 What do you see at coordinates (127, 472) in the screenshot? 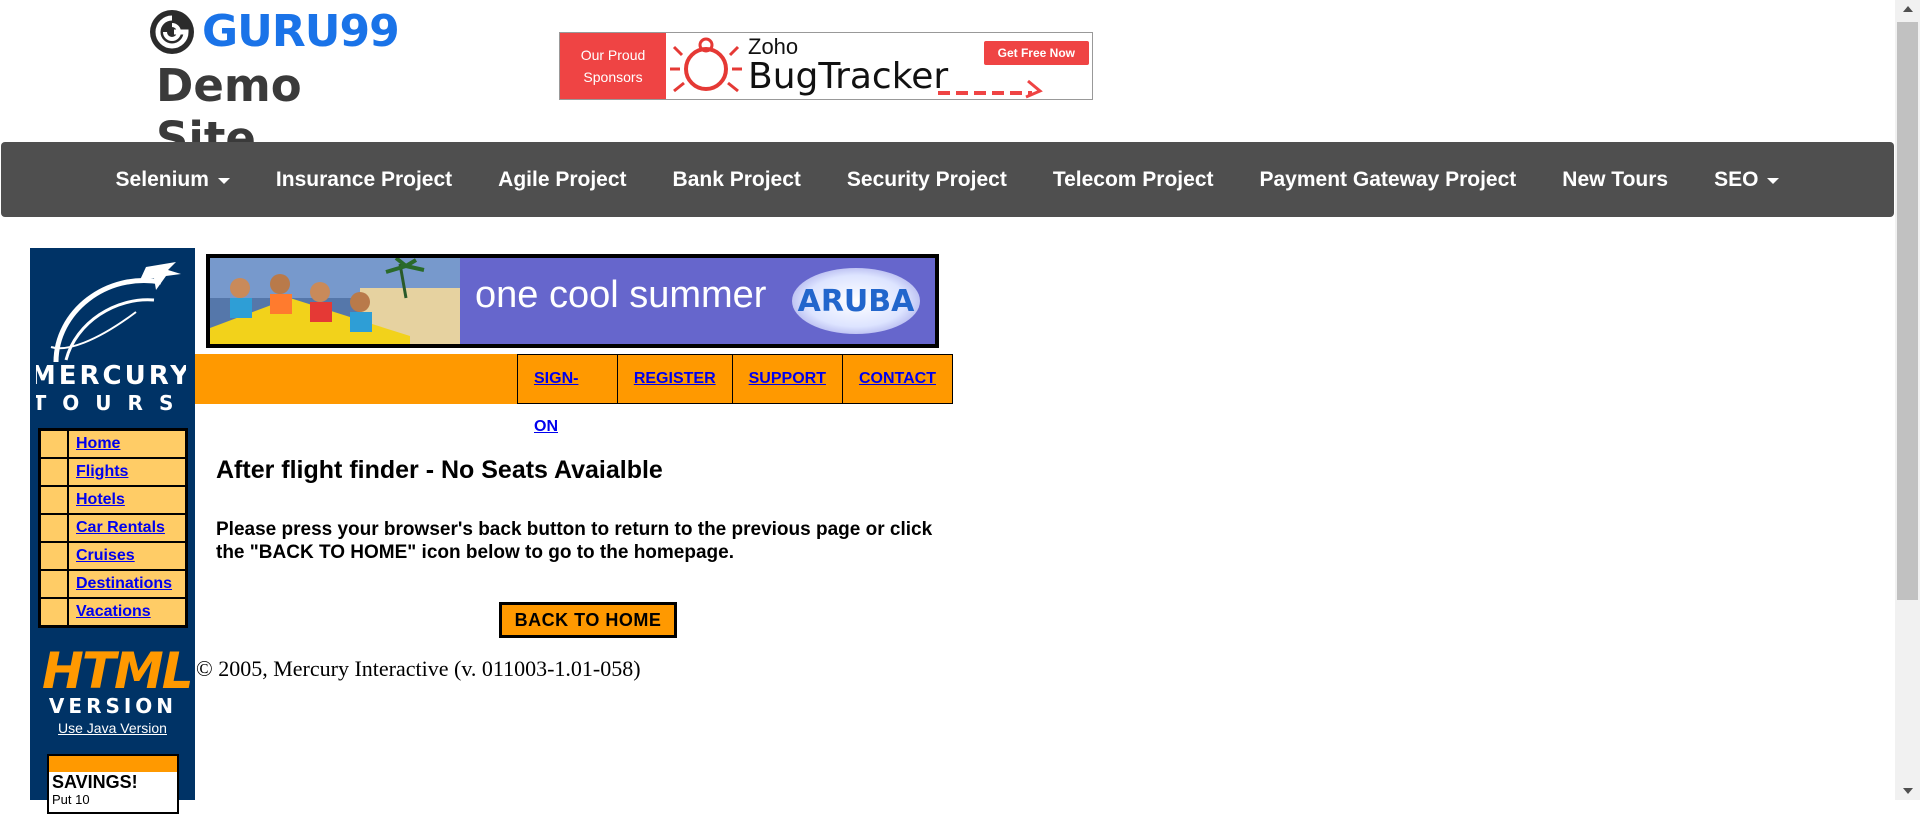
I see `side-menu-flights: Flights` at bounding box center [127, 472].